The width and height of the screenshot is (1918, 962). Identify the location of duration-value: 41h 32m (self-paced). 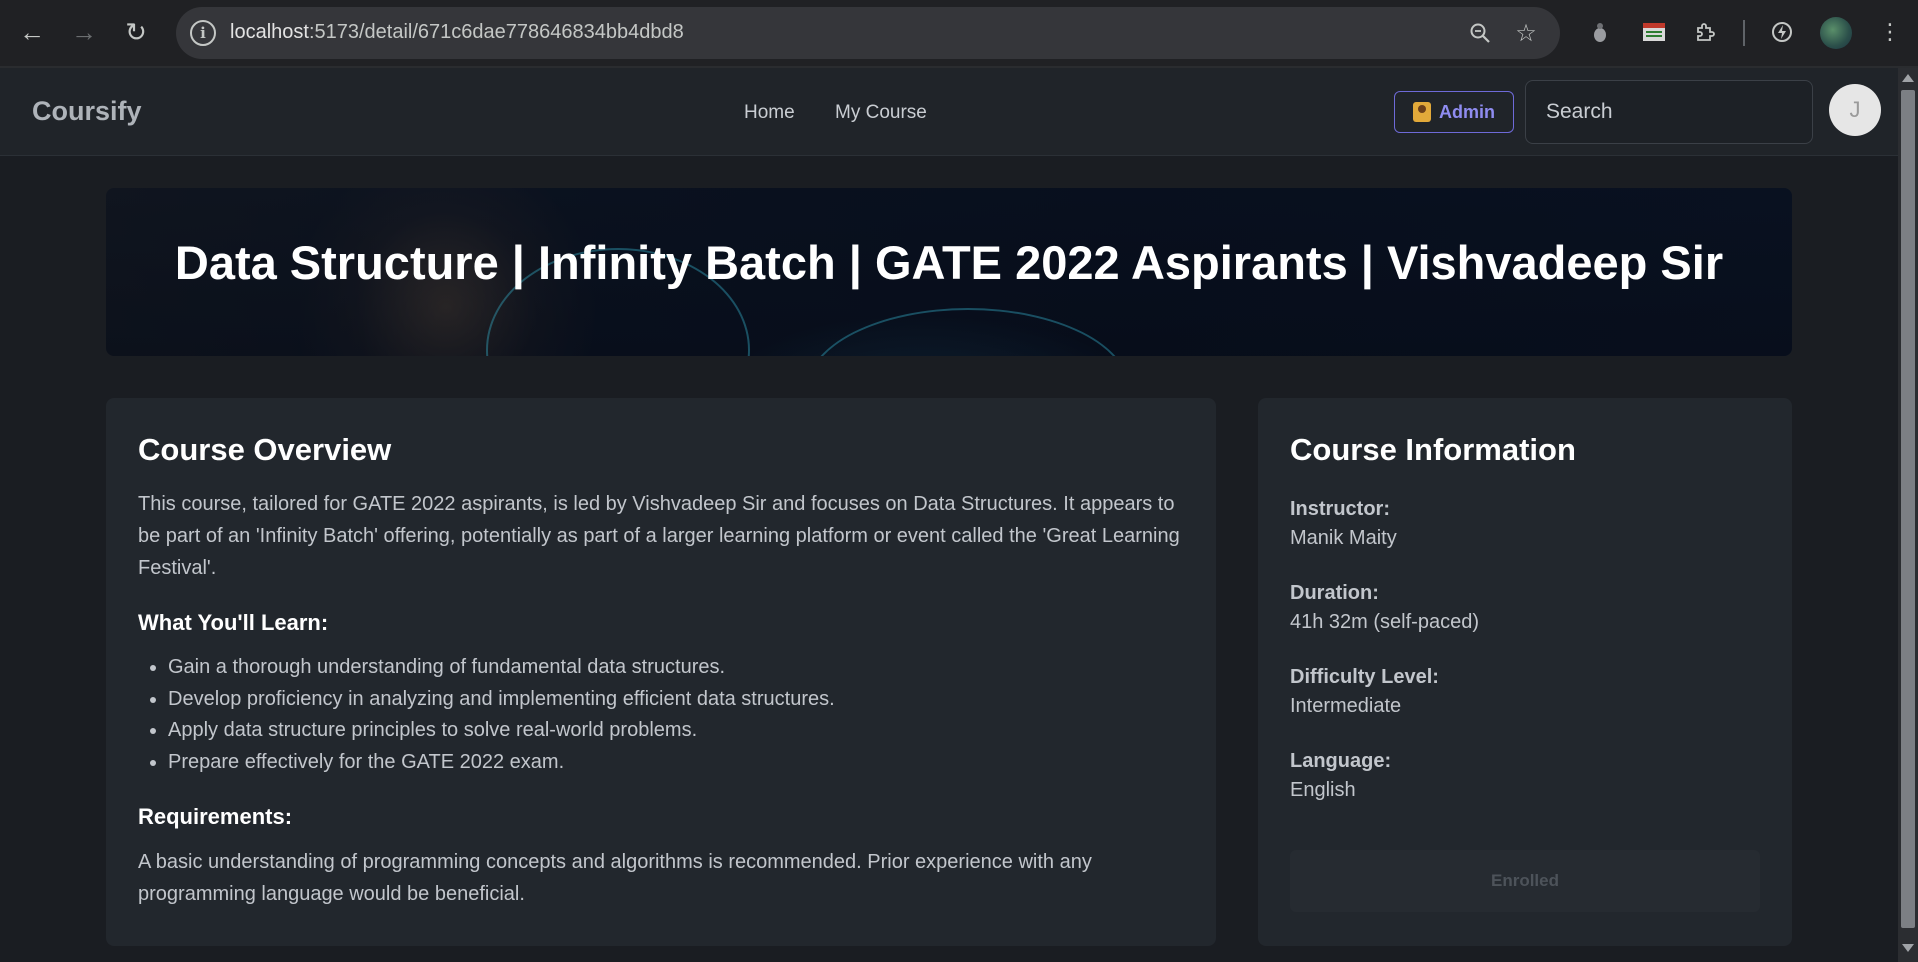
(1384, 622).